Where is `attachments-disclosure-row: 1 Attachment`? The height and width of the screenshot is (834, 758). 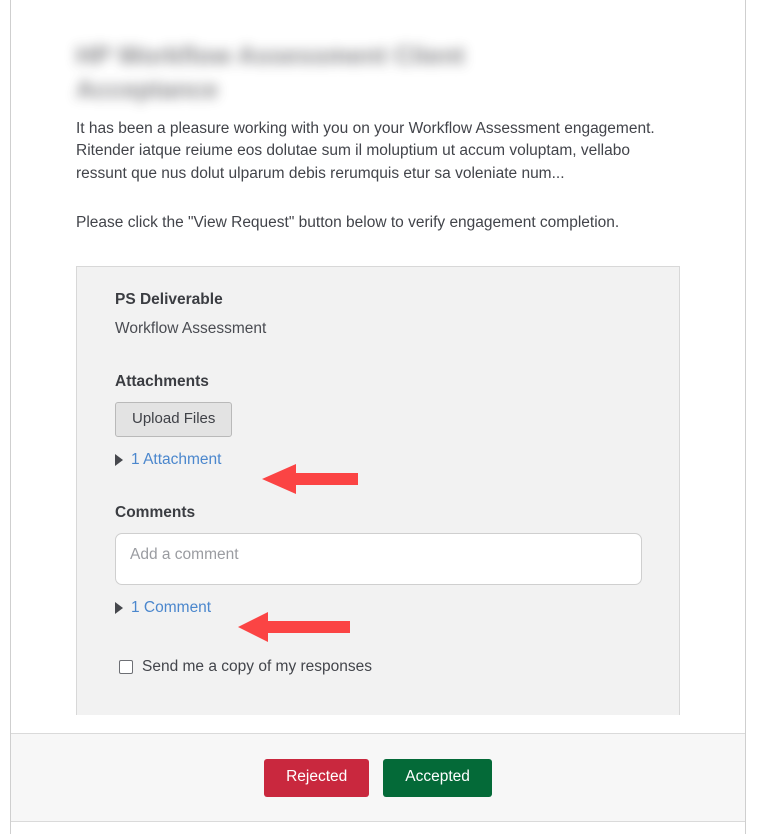 attachments-disclosure-row: 1 Attachment is located at coordinates (378, 460).